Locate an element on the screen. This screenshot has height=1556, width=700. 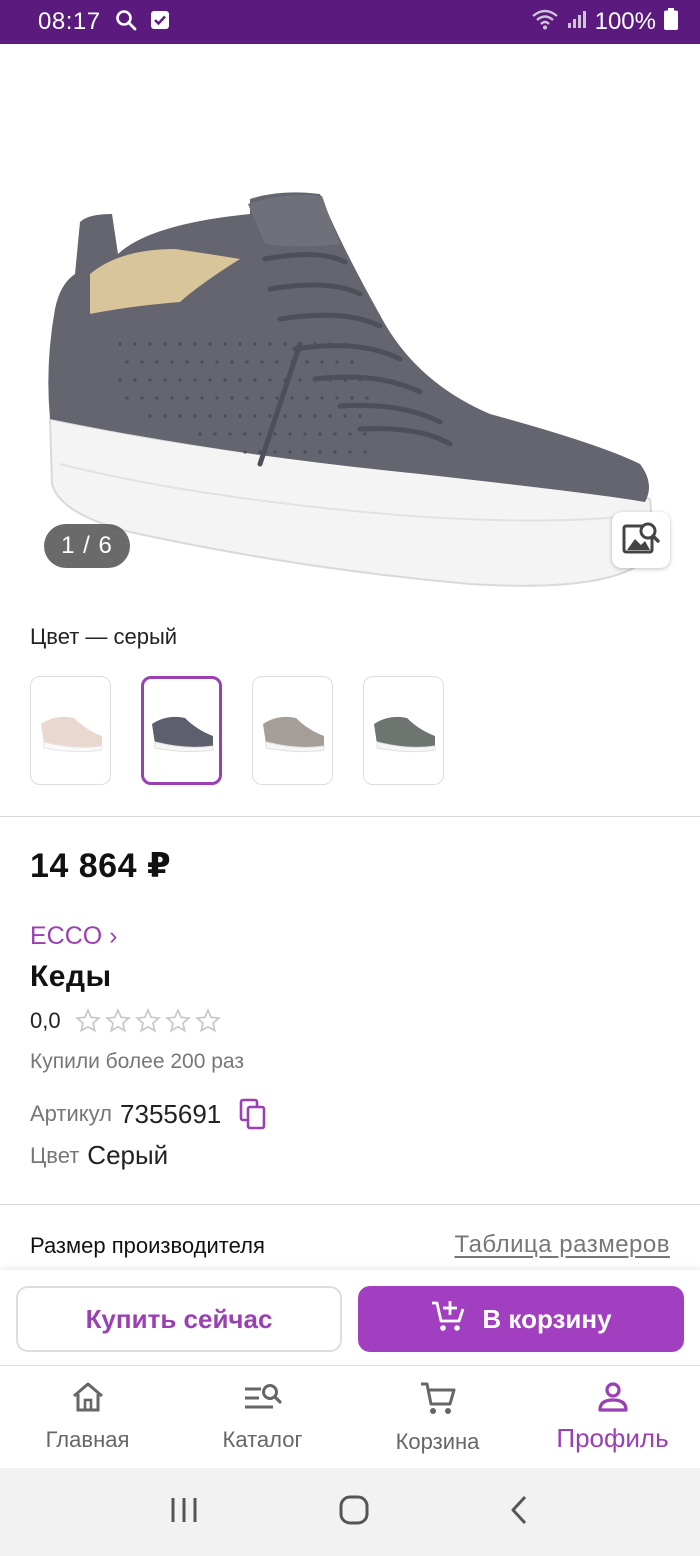
copy-icon is located at coordinates (253, 1114).